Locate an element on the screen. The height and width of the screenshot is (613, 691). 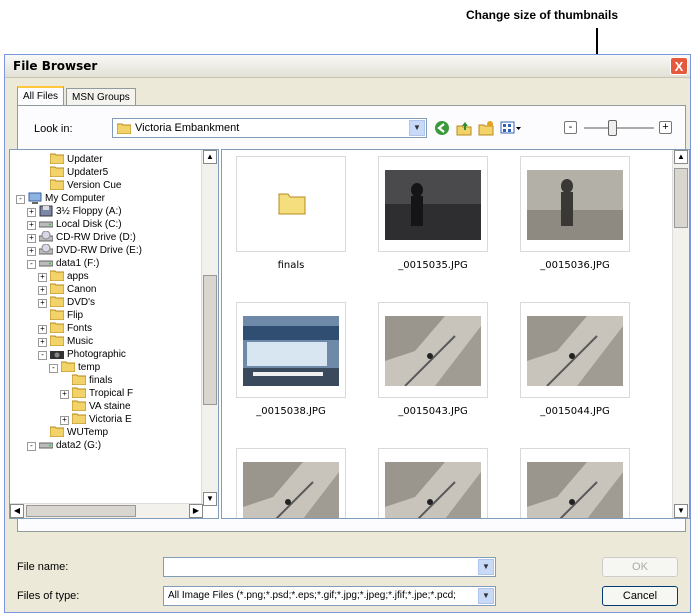
tree-item-label: Updater5 is located at coordinates (88, 172).